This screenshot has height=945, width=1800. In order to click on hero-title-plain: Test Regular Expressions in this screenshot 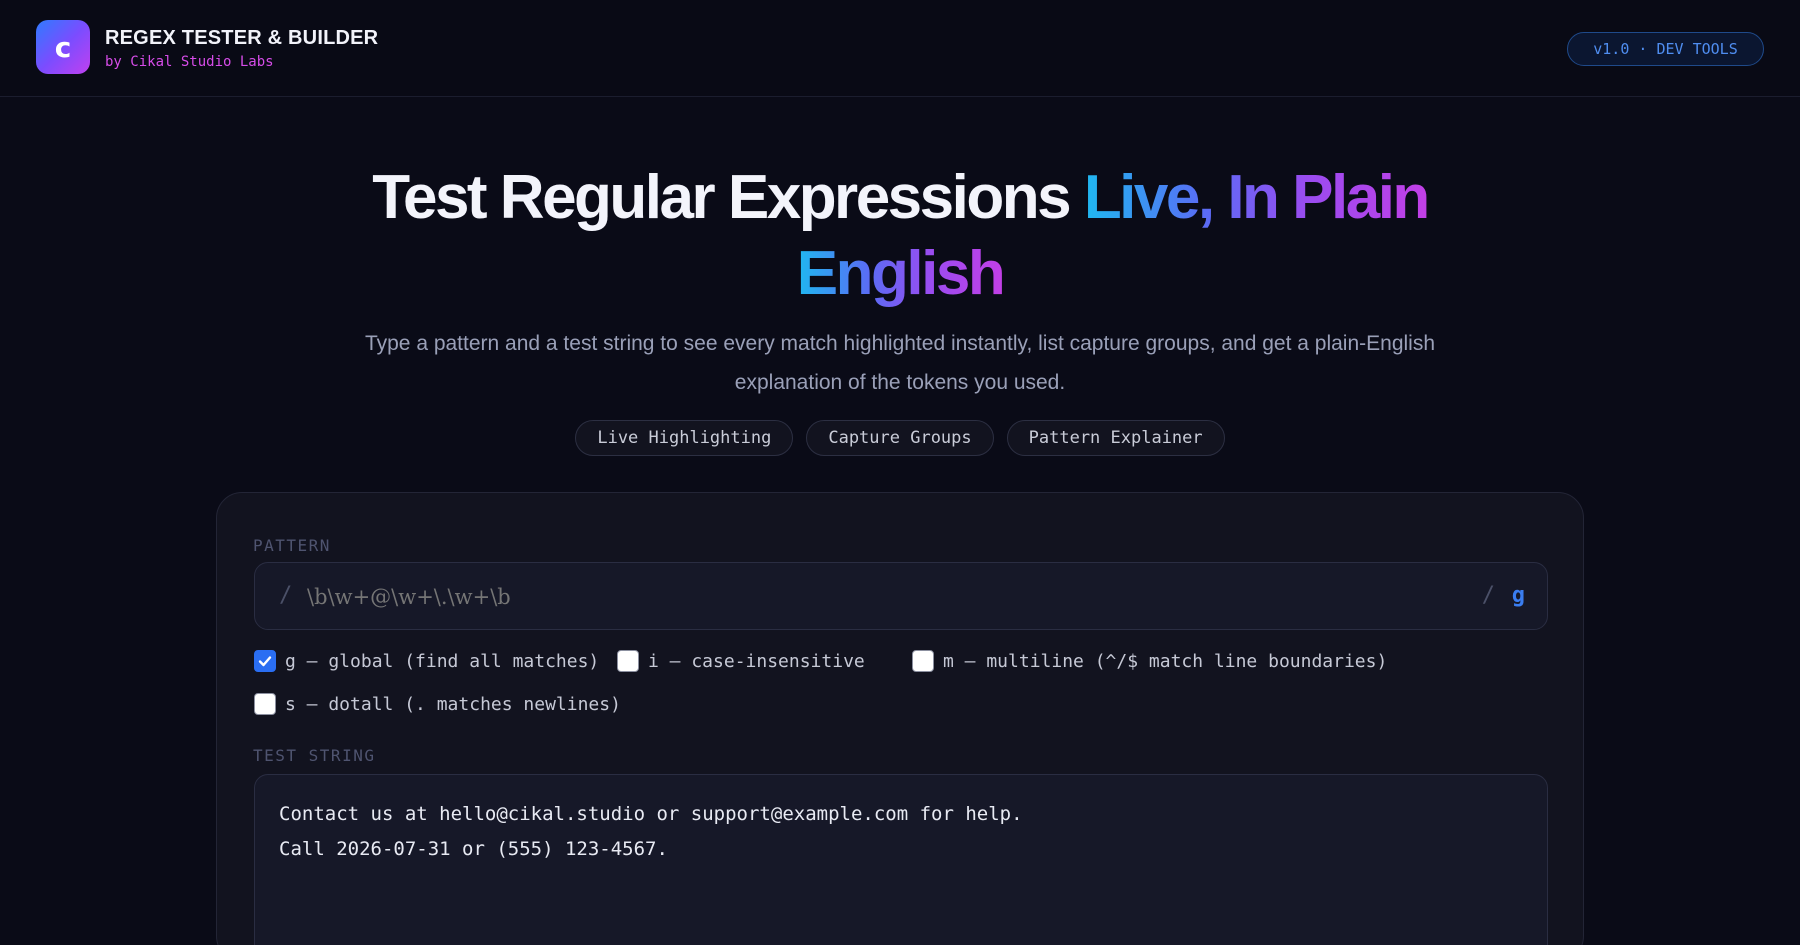, I will do `click(728, 197)`.